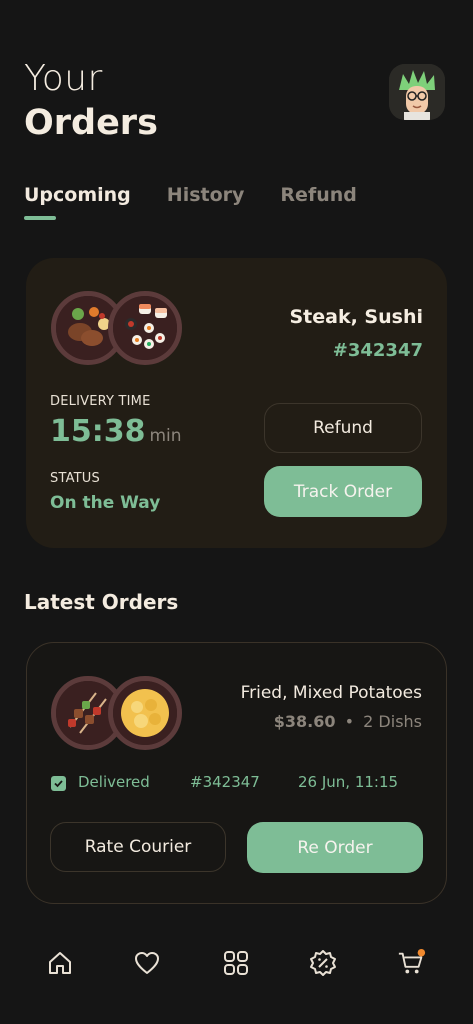 The image size is (473, 1024). I want to click on order-tabs: Upcoming History Refund, so click(208, 195).